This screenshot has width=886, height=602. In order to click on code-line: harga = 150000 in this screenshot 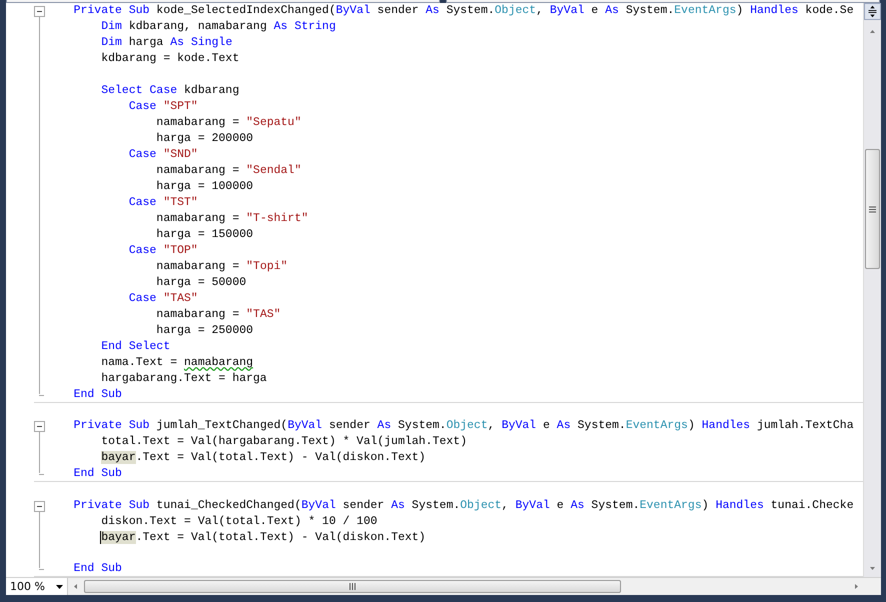, I will do `click(204, 234)`.